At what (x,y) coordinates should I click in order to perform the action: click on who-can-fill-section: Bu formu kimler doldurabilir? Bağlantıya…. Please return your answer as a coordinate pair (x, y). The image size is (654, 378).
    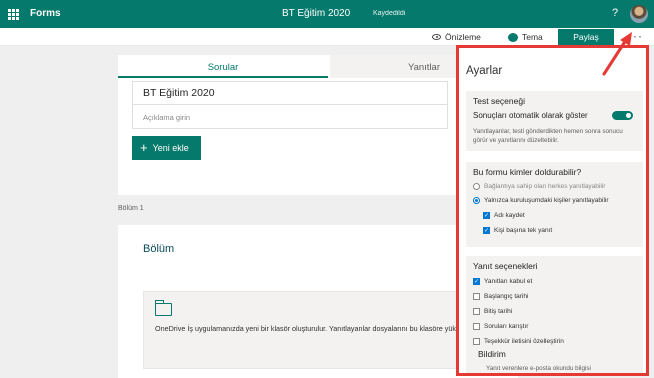
    Looking at the image, I should click on (554, 204).